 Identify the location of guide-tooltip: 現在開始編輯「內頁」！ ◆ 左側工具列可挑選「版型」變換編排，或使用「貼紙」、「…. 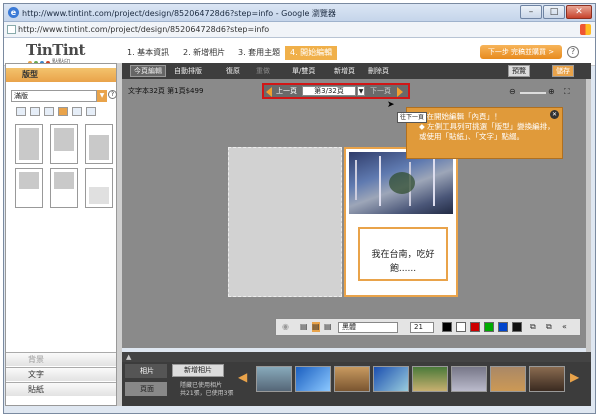
(484, 133).